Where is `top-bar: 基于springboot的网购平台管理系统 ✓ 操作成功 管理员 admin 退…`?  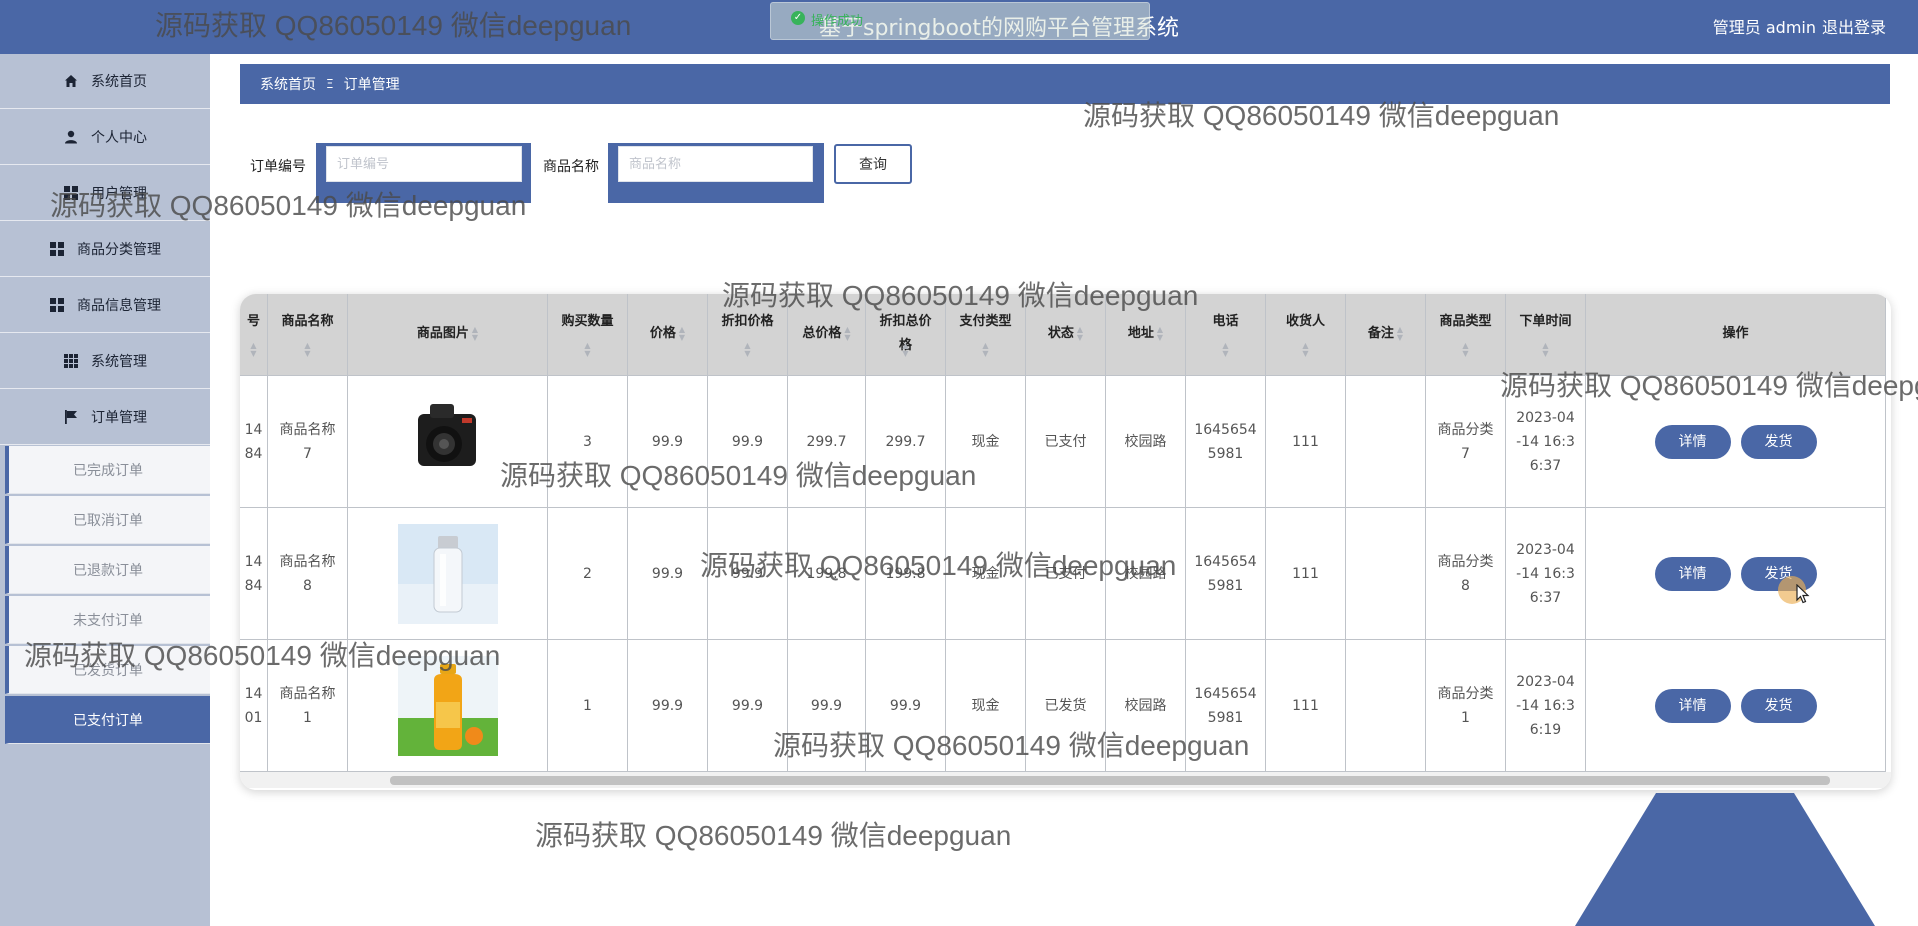
top-bar: 基于springboot的网购平台管理系统 ✓ 操作成功 管理员 admin 退… is located at coordinates (959, 27).